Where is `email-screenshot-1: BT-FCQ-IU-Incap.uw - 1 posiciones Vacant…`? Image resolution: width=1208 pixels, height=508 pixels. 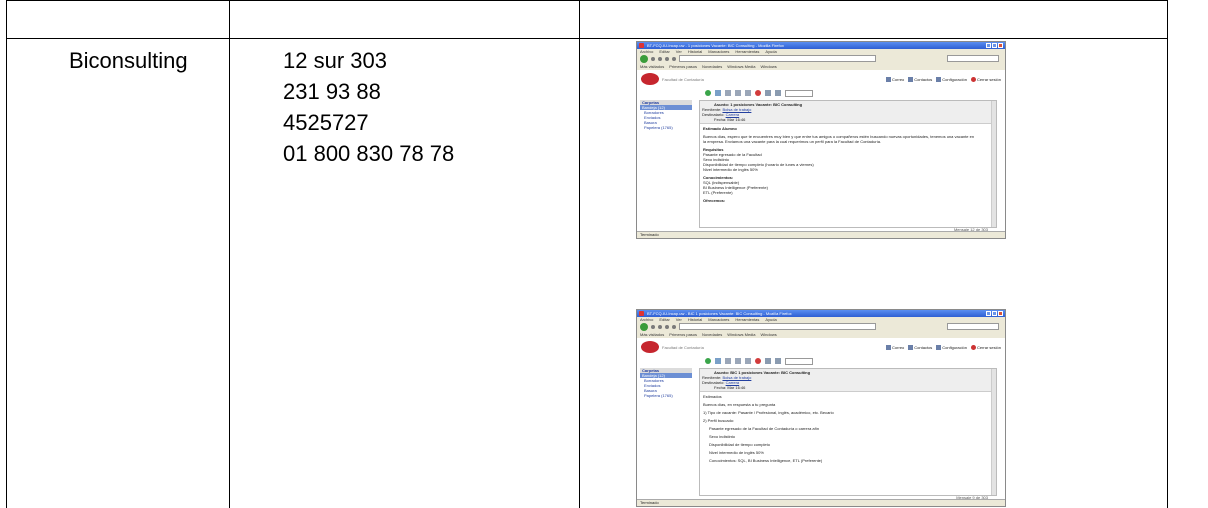 email-screenshot-1: BT-FCQ-IU-Incap.uw - 1 posiciones Vacant… is located at coordinates (821, 140).